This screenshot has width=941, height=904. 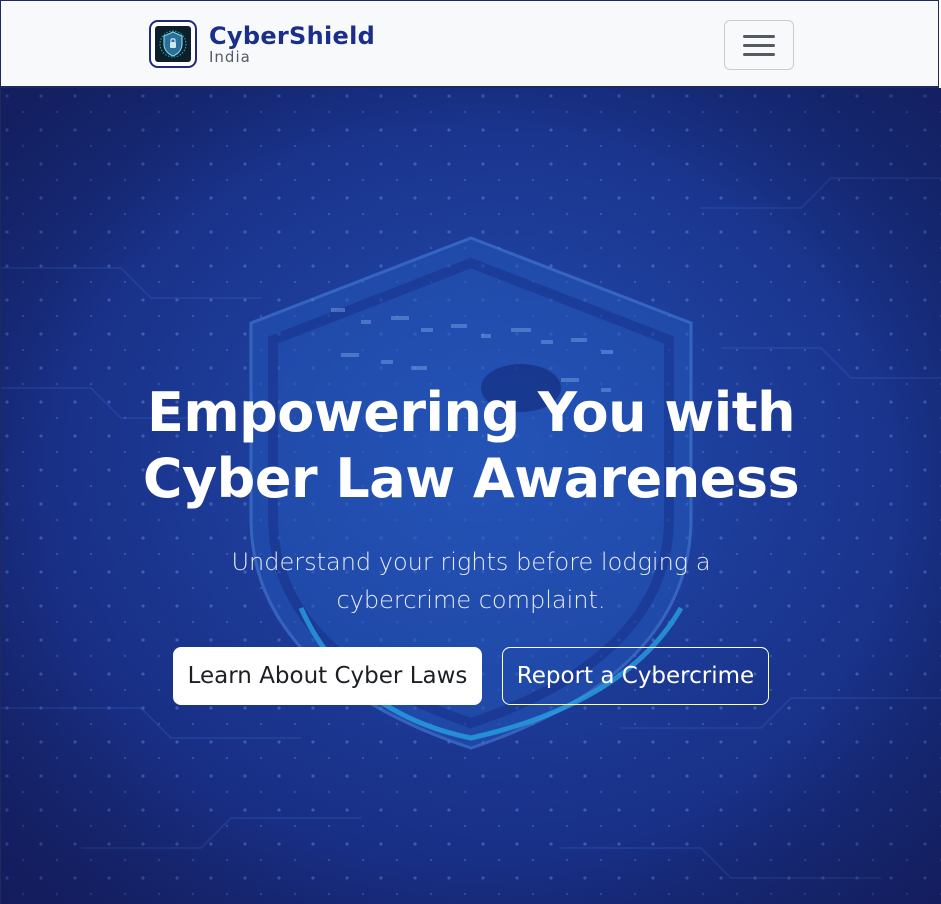 What do you see at coordinates (173, 44) in the screenshot?
I see `shield-logo-icon` at bounding box center [173, 44].